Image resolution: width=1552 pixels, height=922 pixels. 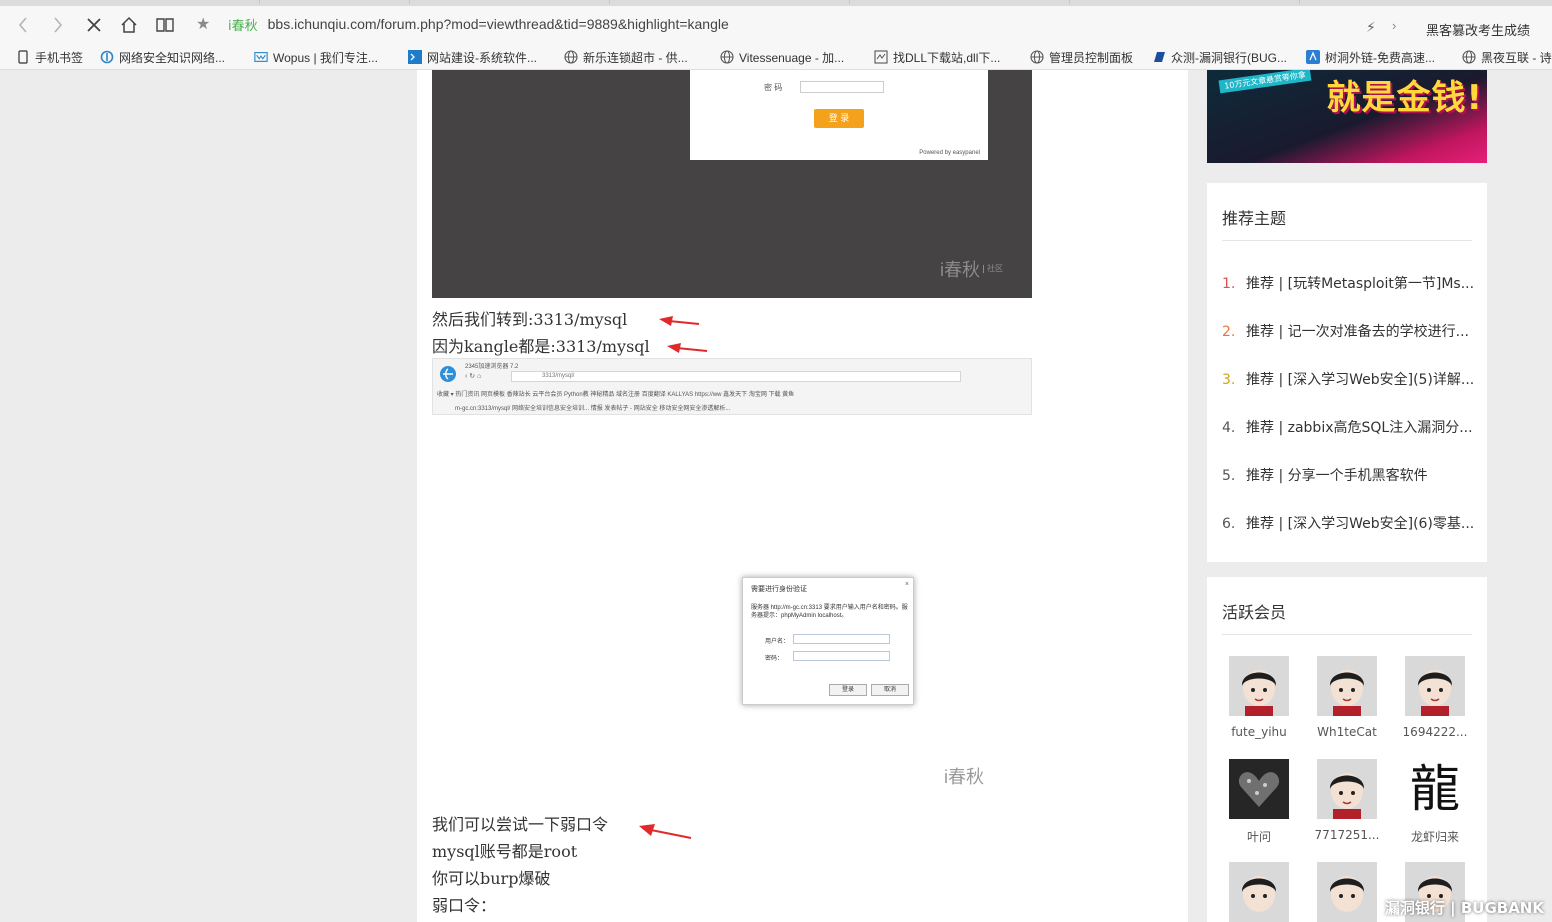 What do you see at coordinates (1347, 732) in the screenshot?
I see `member-name: Wh1teCat` at bounding box center [1347, 732].